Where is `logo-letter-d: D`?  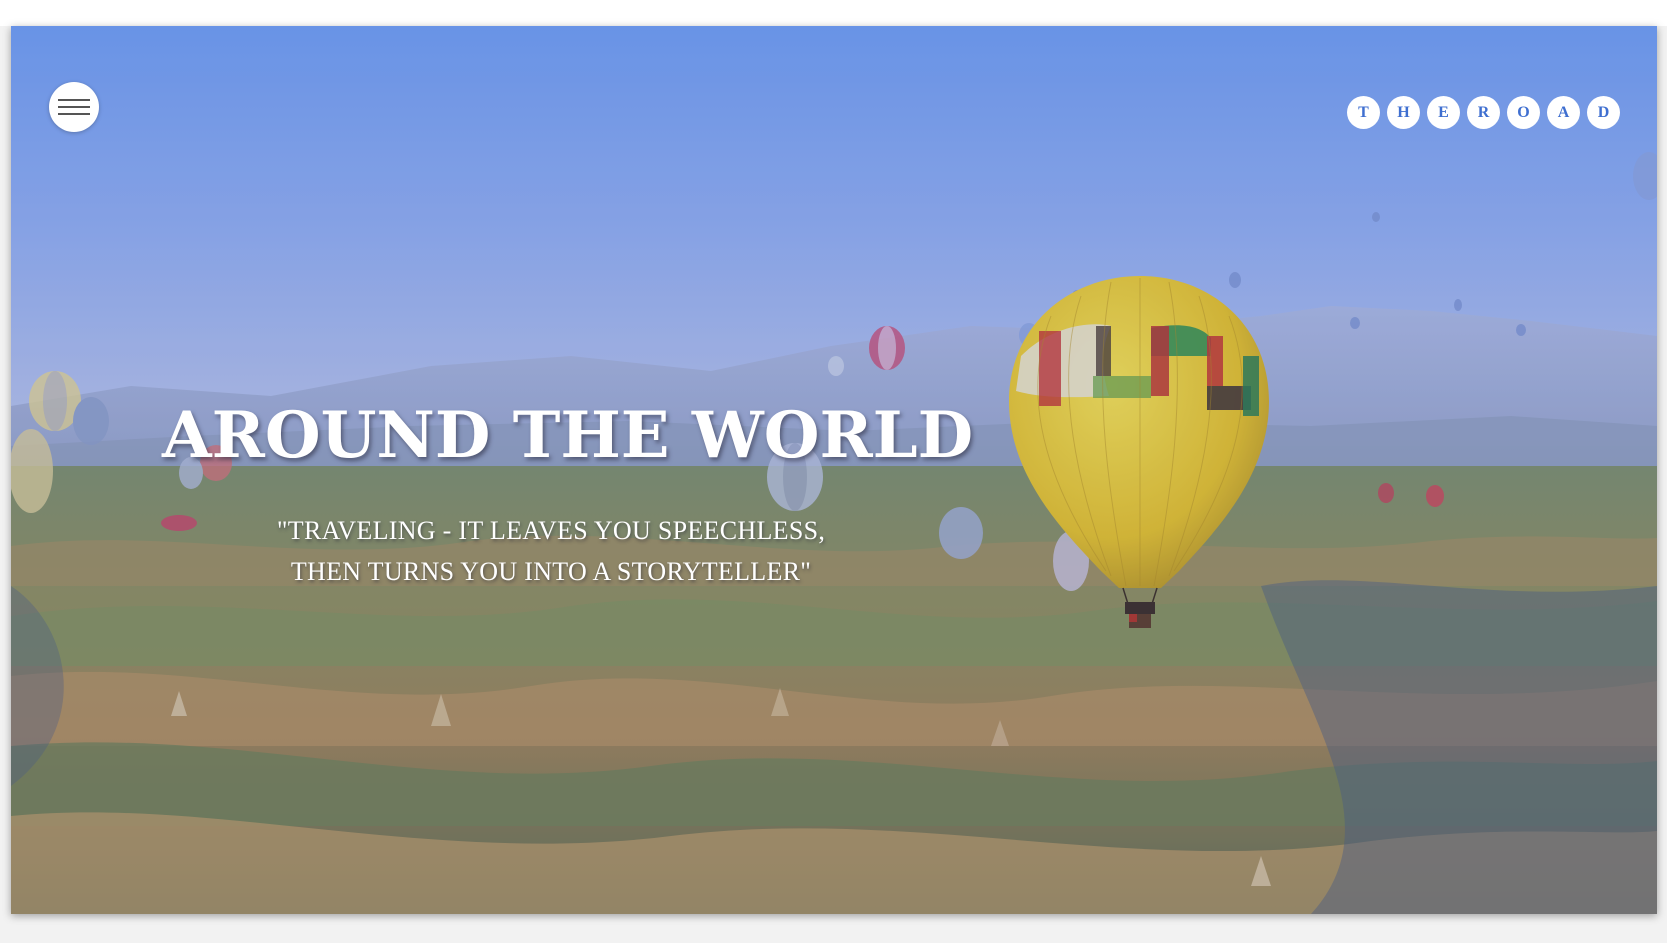
logo-letter-d: D is located at coordinates (1603, 112).